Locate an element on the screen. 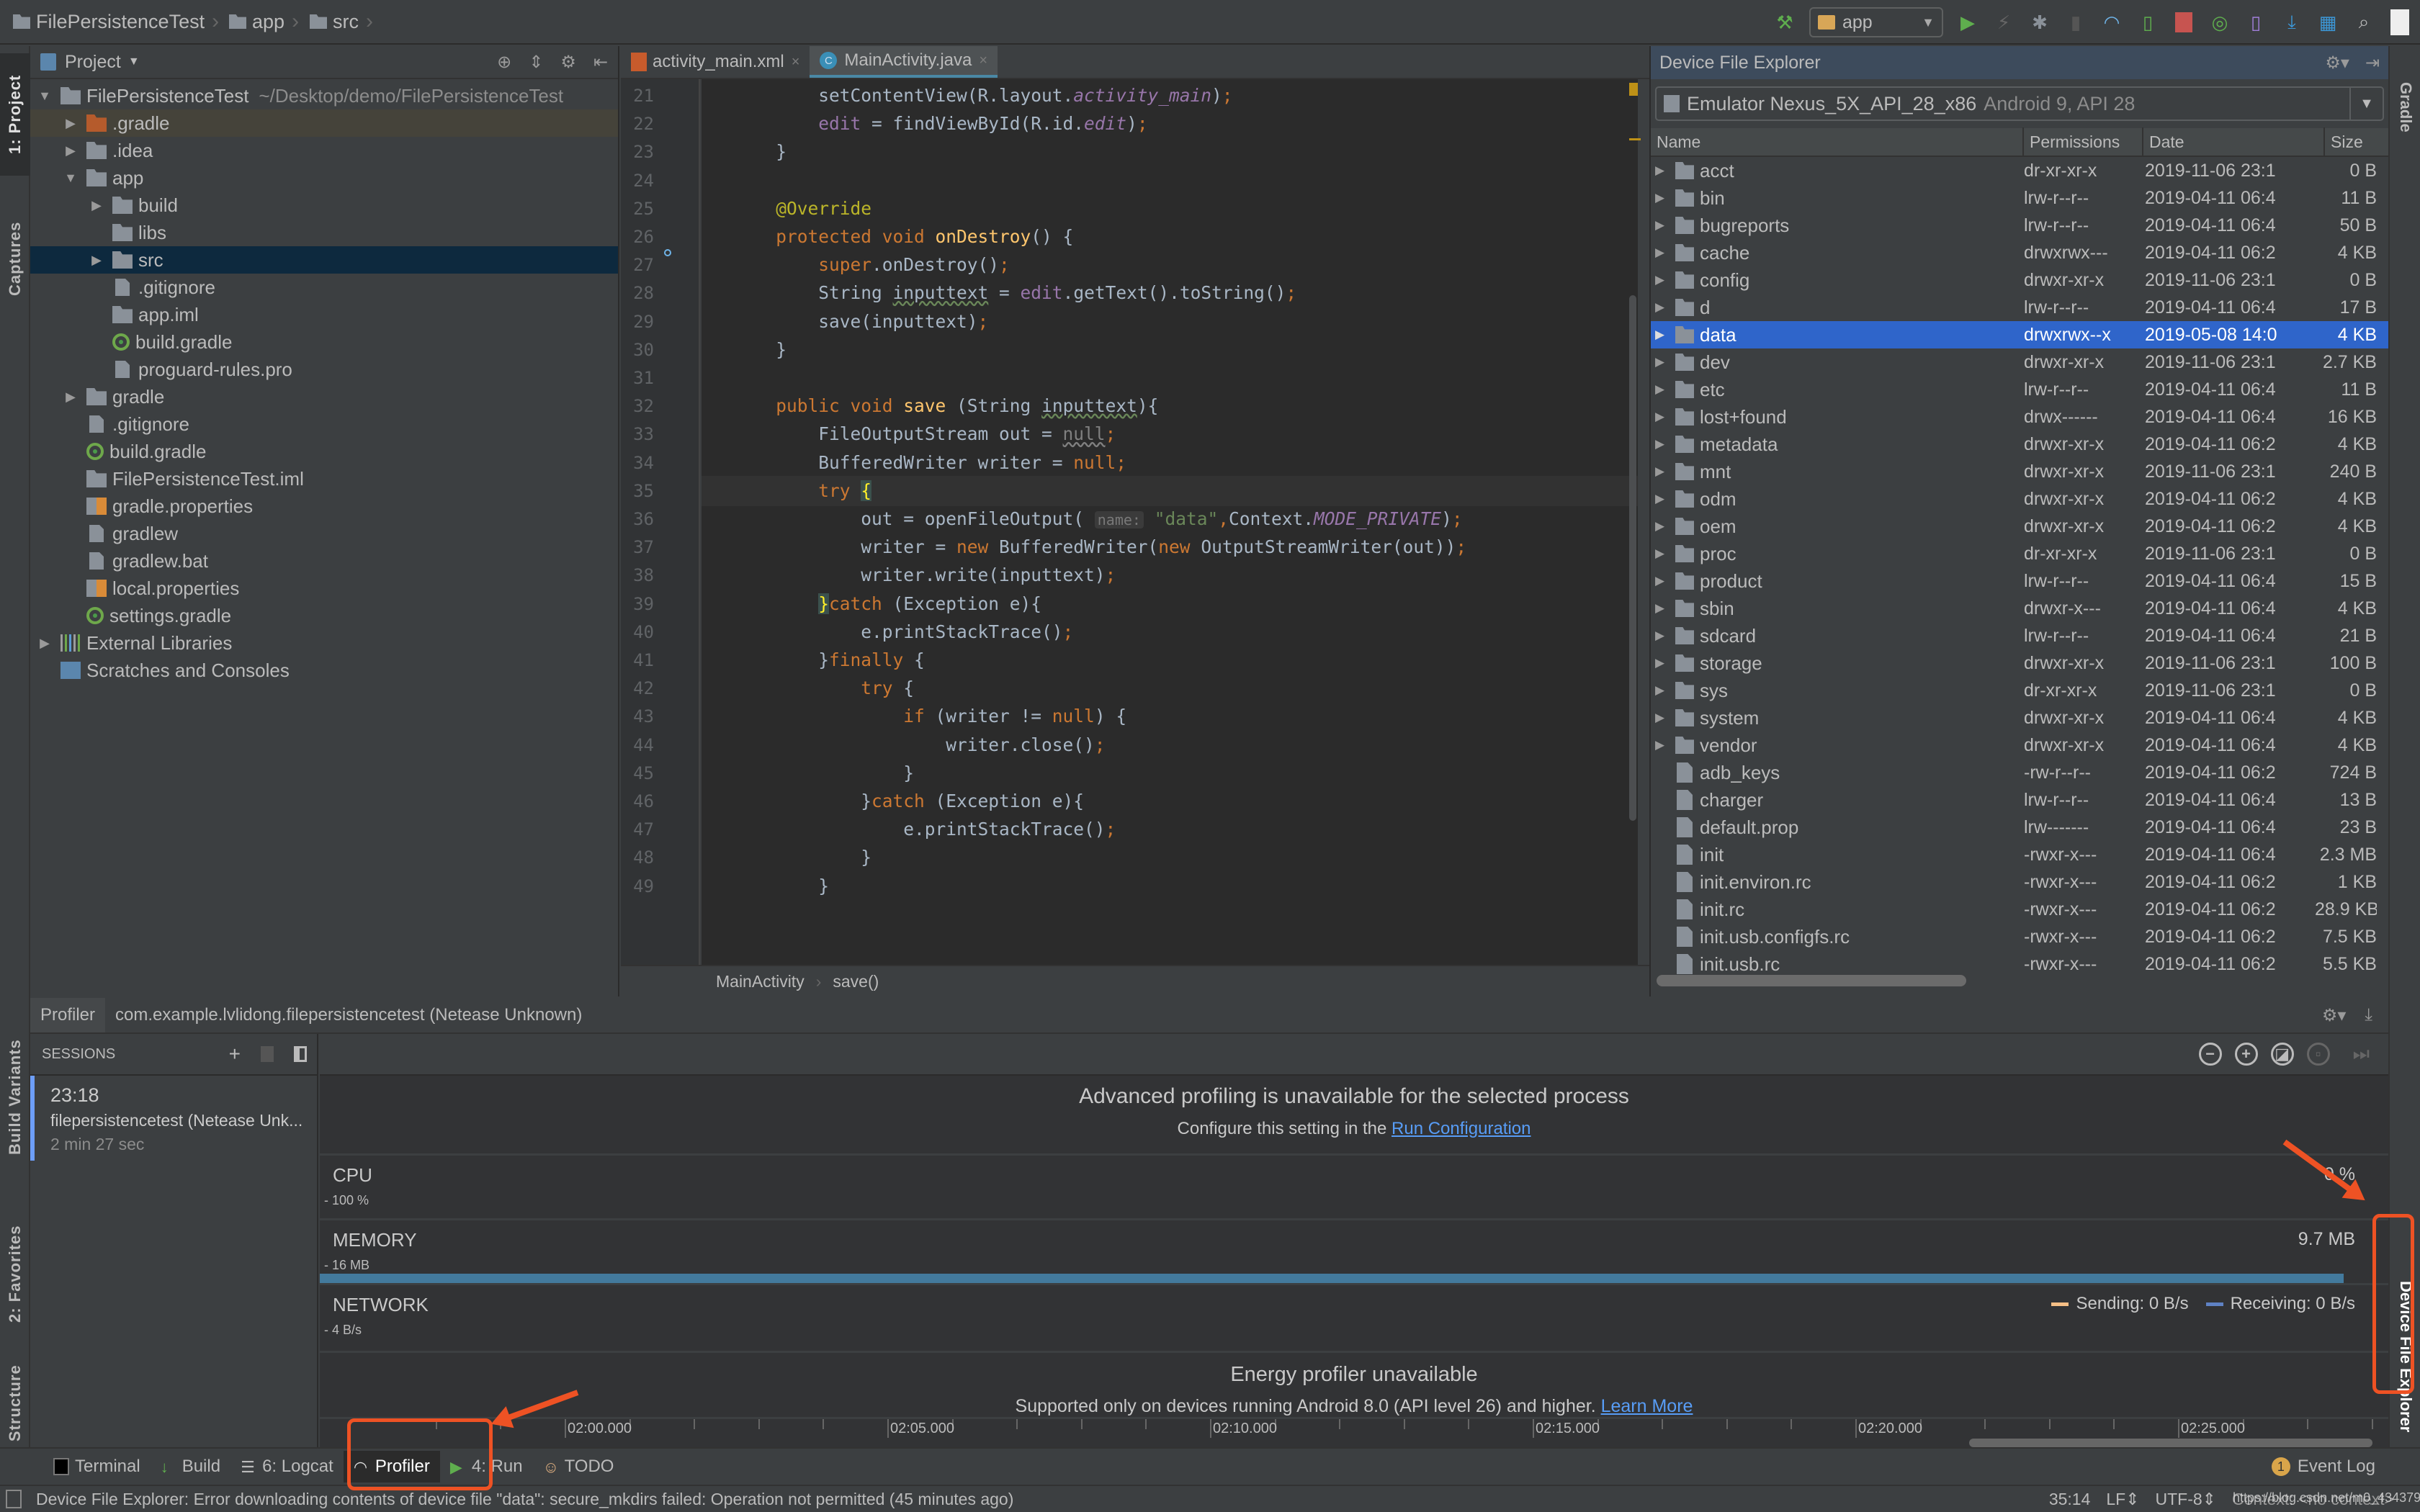  file-row: ▶ system drwxr-xr-x 2019-04-11 06:4 4 KB is located at coordinates (2019, 718).